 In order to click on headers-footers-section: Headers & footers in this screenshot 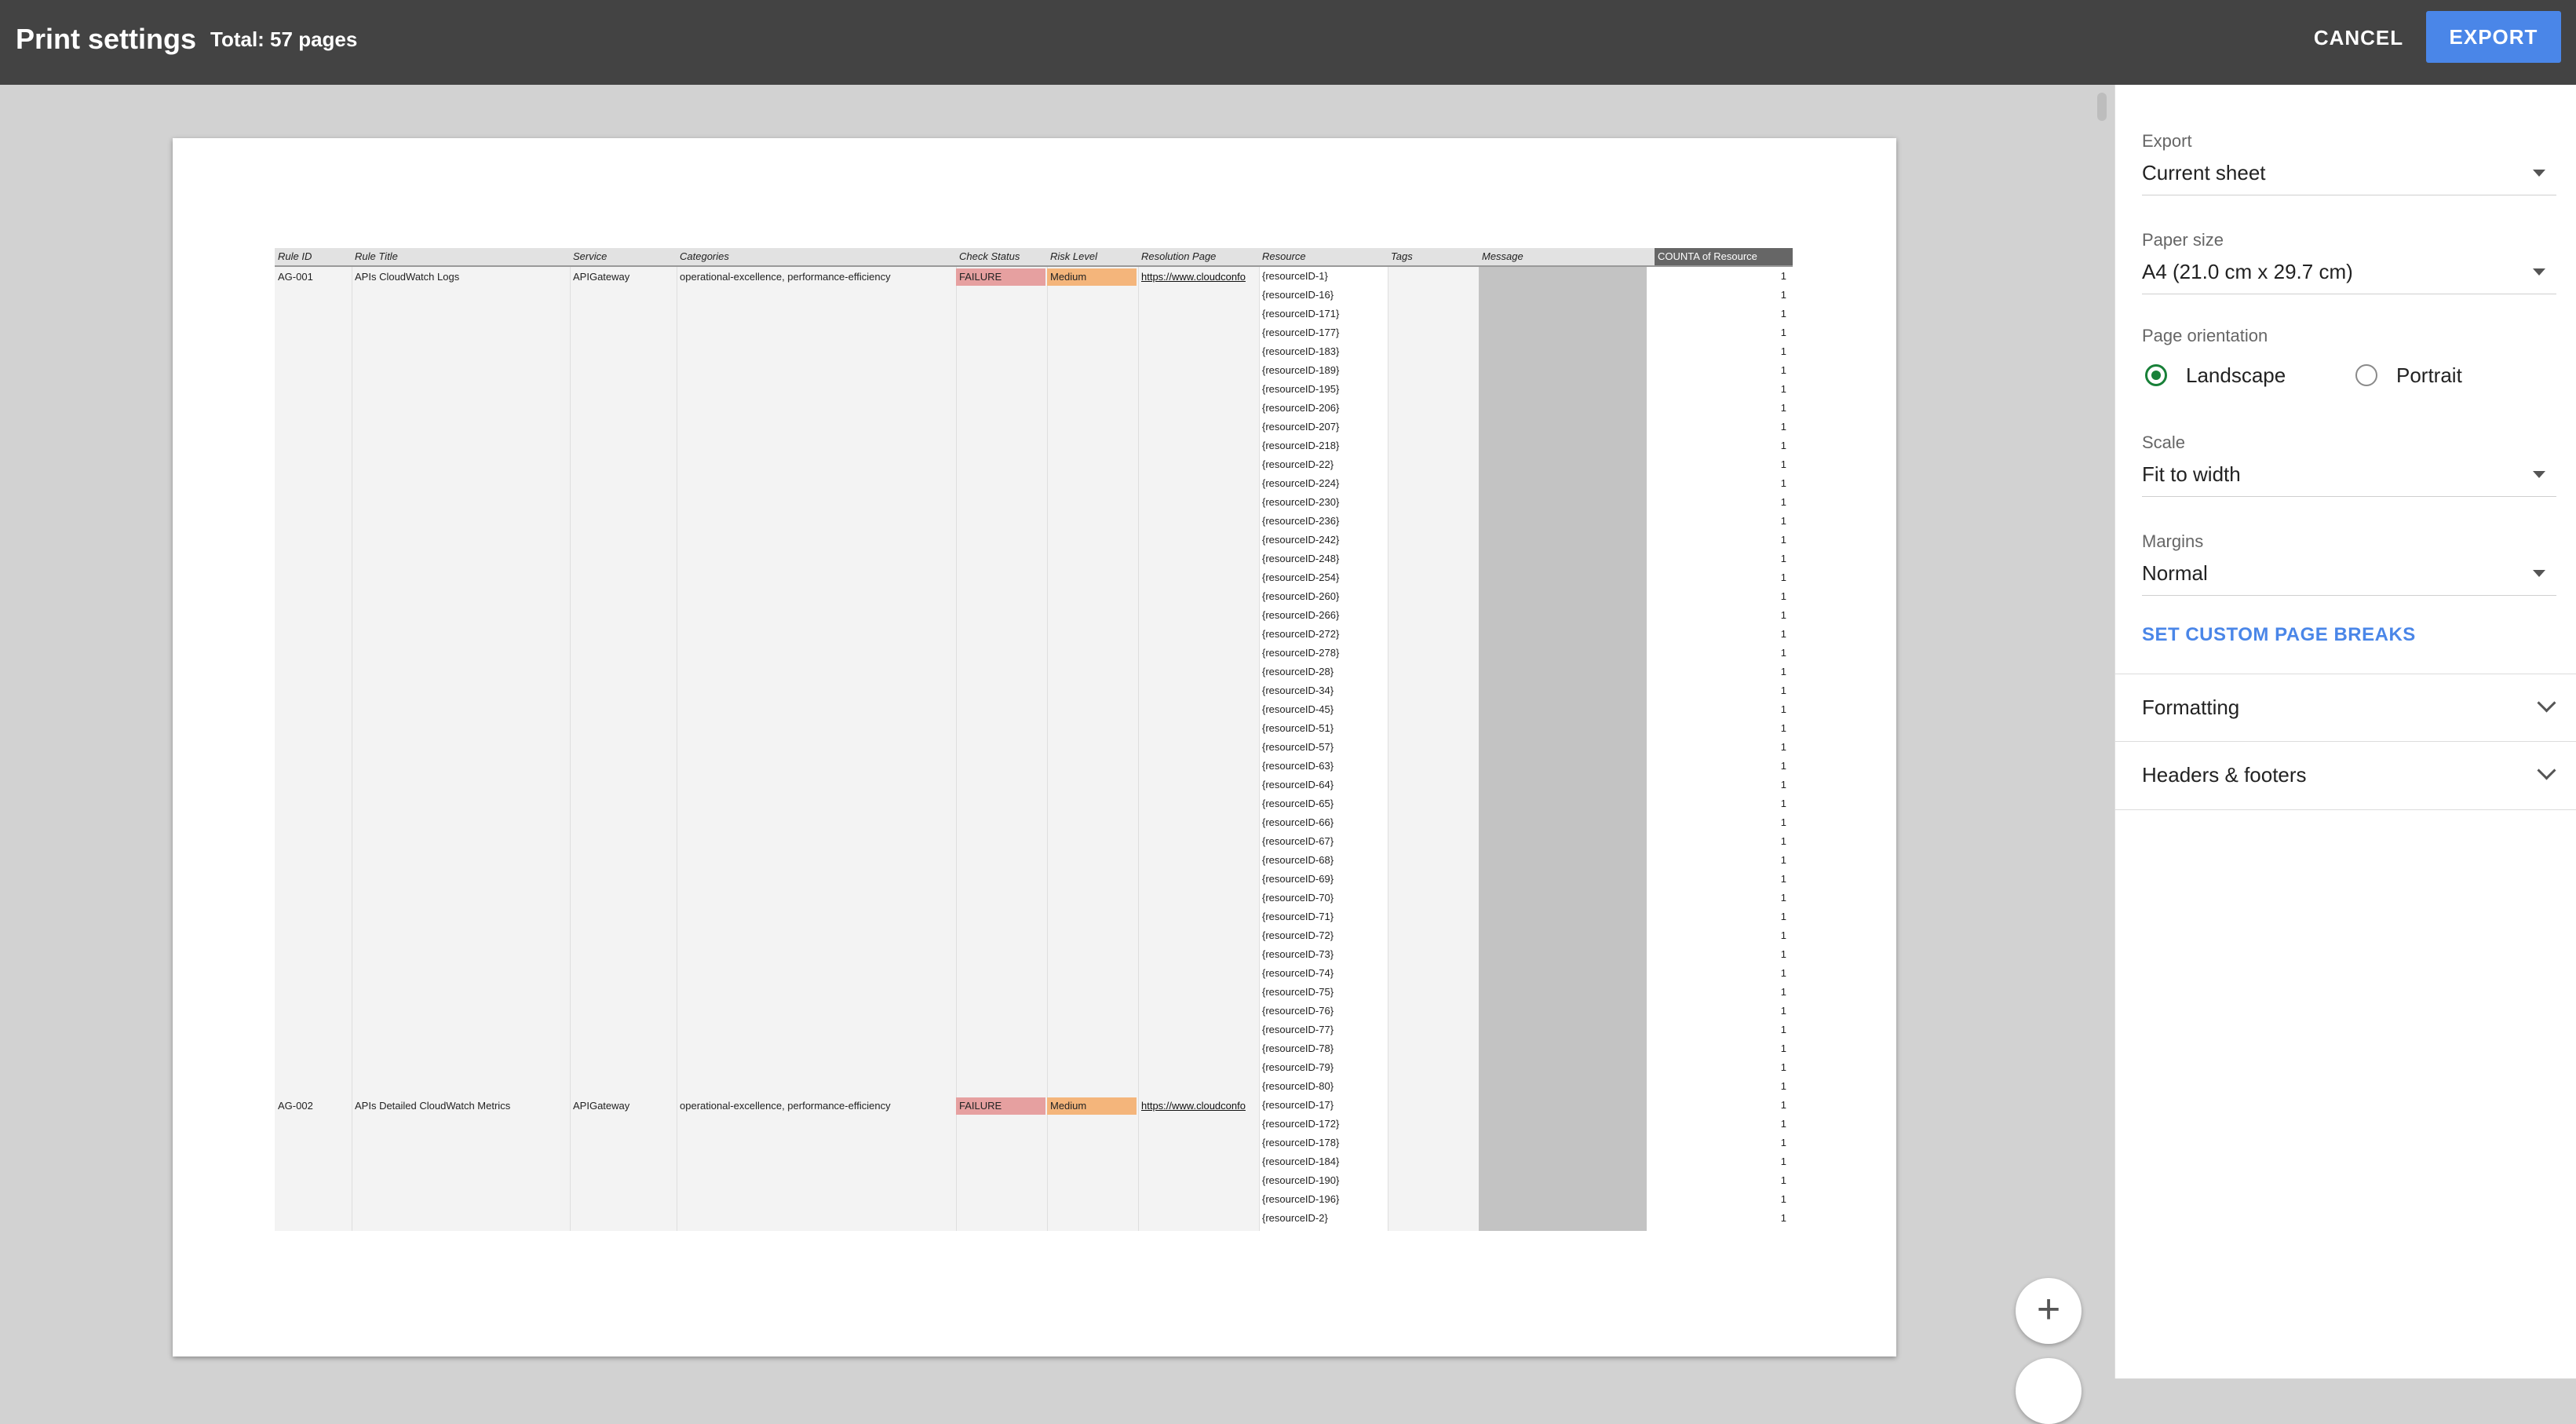, I will do `click(2345, 775)`.